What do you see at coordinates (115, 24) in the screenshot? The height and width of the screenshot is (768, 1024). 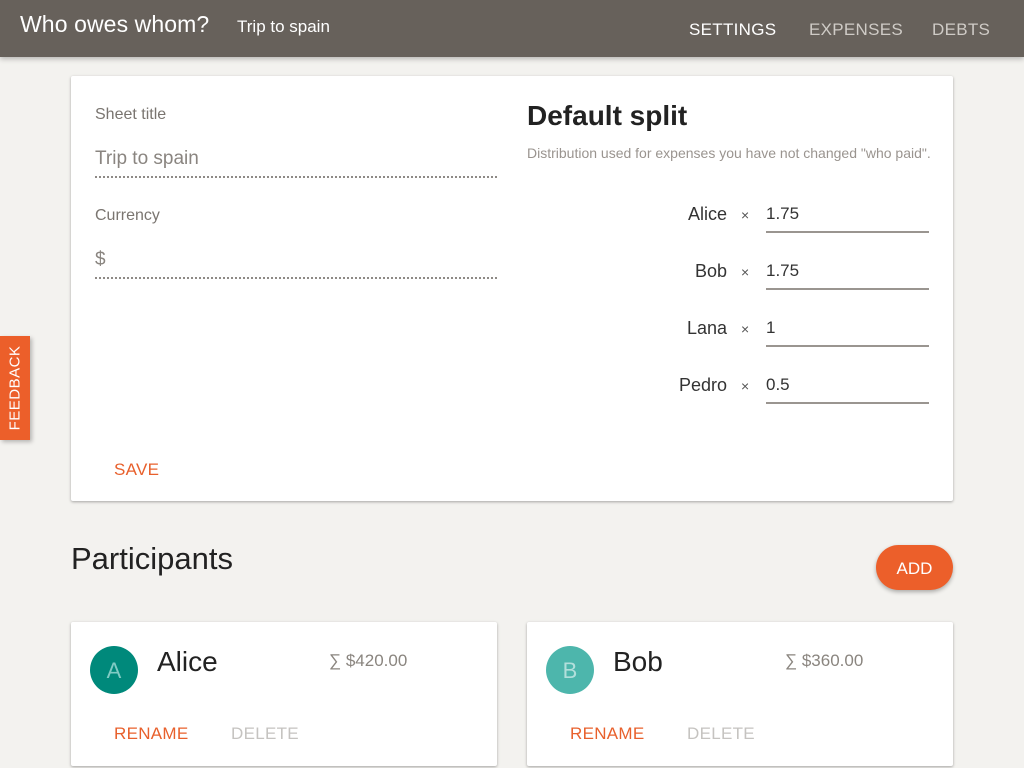 I see `app-title: Who owes whom?` at bounding box center [115, 24].